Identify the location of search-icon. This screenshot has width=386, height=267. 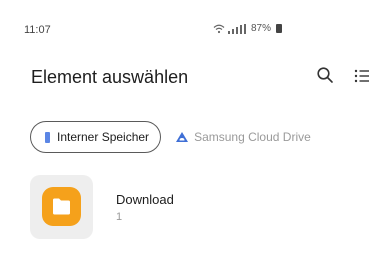
(325, 75).